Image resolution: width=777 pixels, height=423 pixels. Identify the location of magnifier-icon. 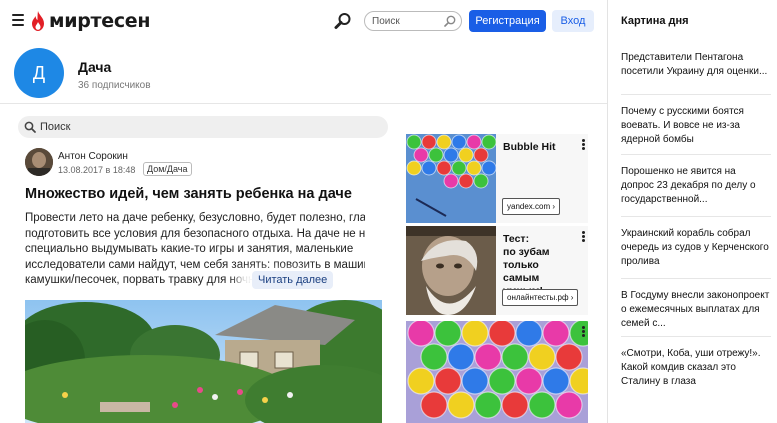
(450, 21).